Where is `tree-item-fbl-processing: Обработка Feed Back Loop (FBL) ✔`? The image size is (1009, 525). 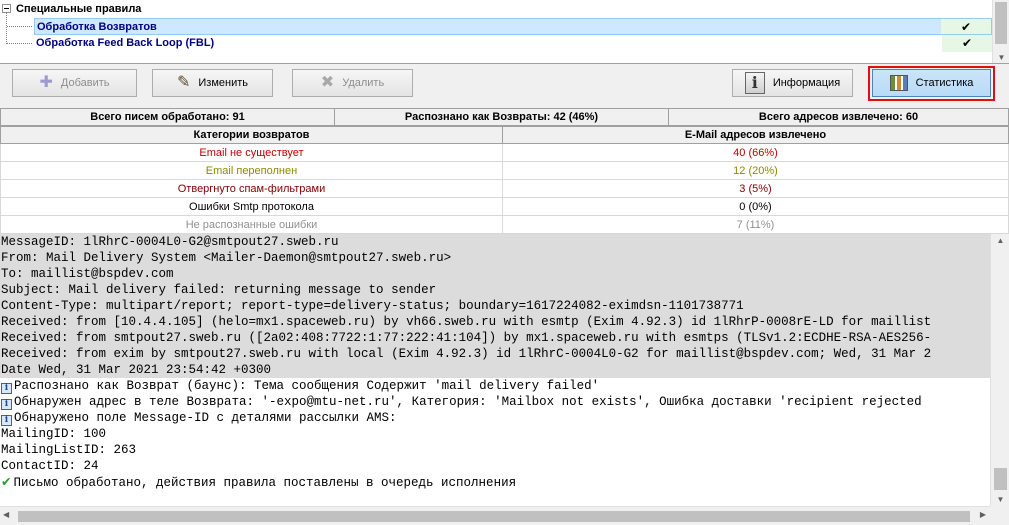
tree-item-fbl-processing: Обработка Feed Back Loop (FBL) ✔ is located at coordinates (513, 43).